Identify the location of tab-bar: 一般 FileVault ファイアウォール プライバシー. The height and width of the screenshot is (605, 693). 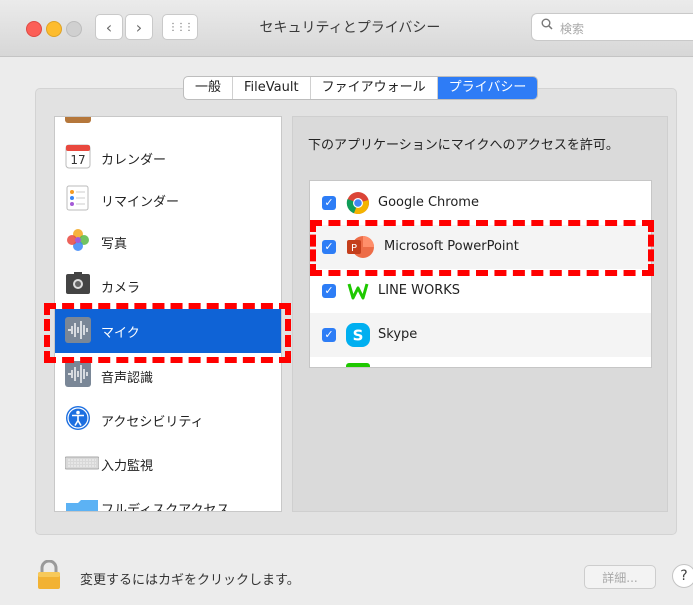
(361, 88).